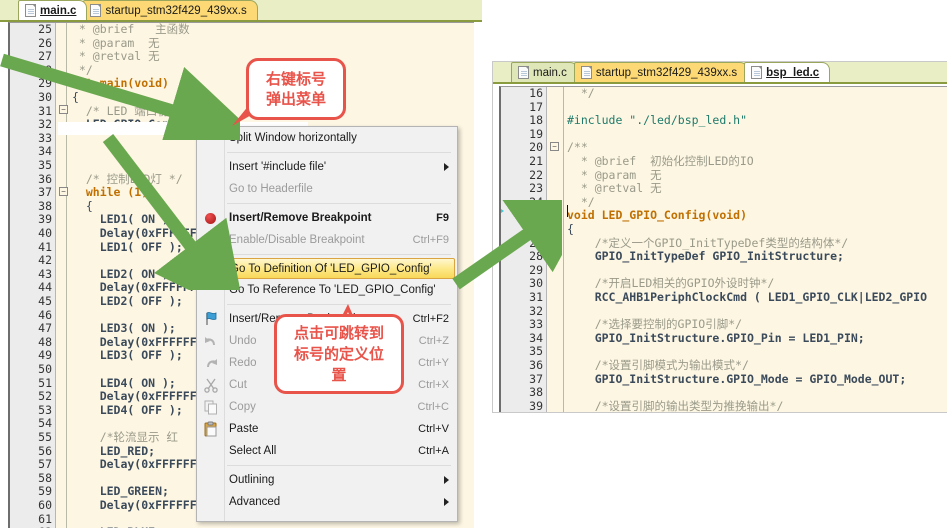  I want to click on code-line: 39 /*设置引脚的输出类型为推挽输出*/, so click(724, 405).